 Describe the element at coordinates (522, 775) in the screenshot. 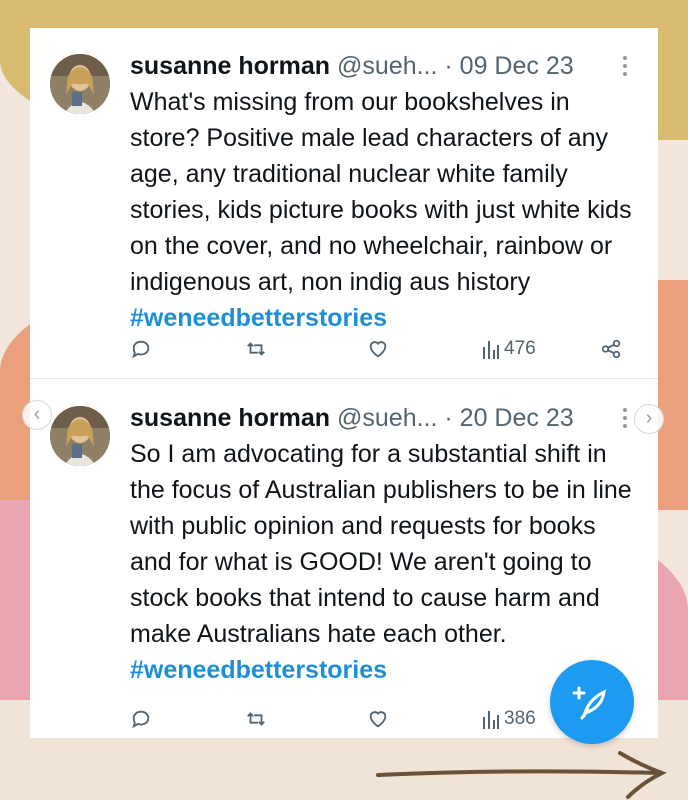

I see `arrow-decoration` at that location.